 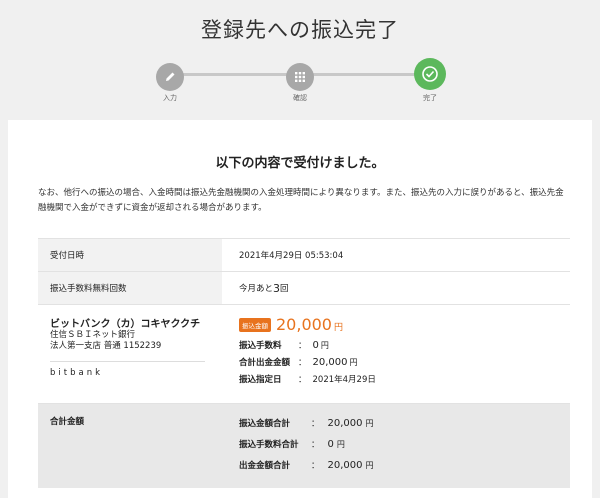 What do you see at coordinates (396, 288) in the screenshot?
I see `free-fee-value: 今月あと 3 回` at bounding box center [396, 288].